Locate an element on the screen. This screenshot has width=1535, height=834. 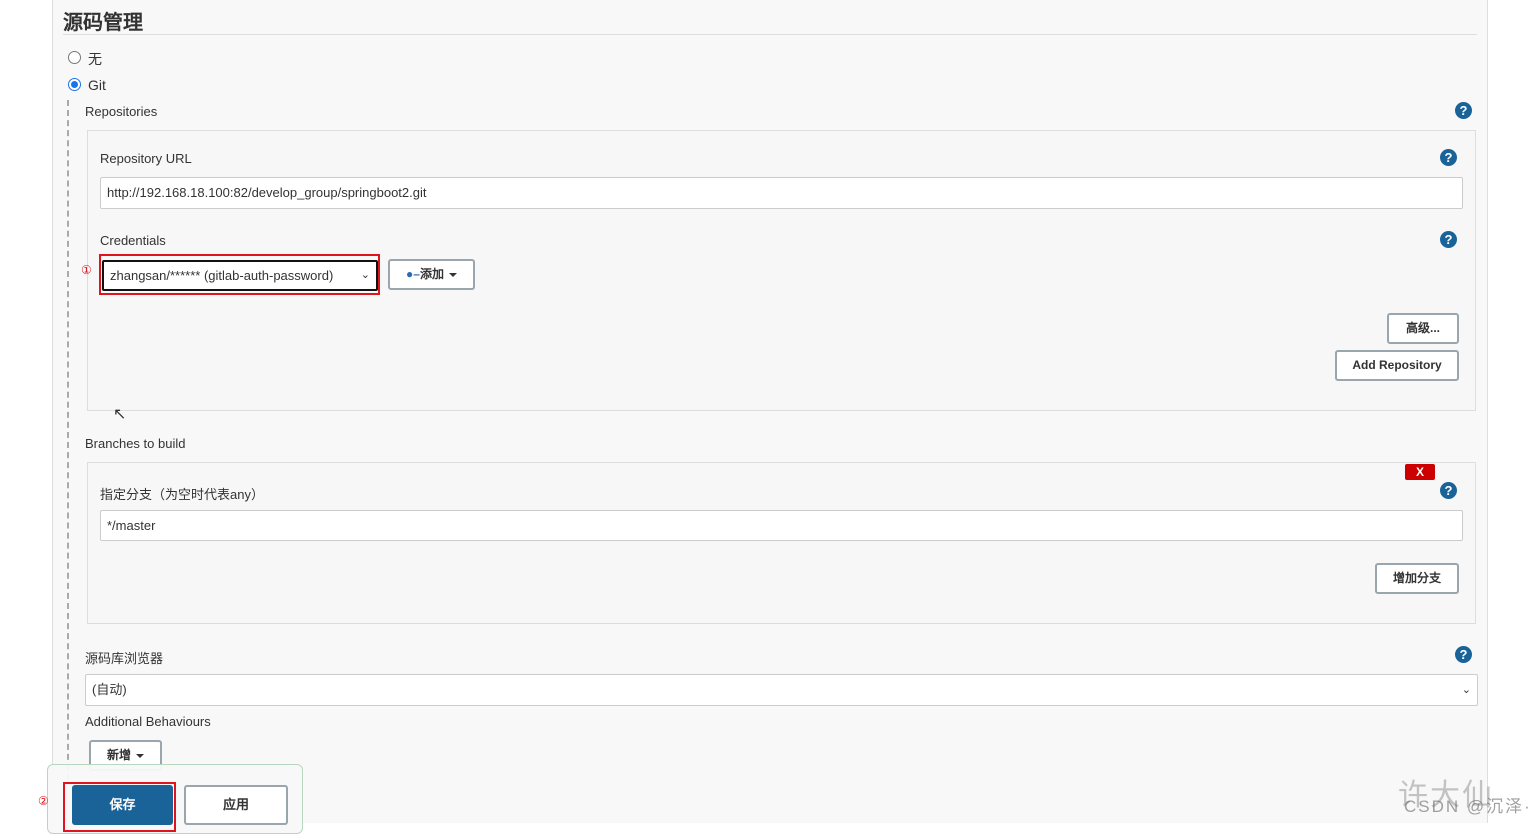
repository-browser-select: (自动) ⌄ is located at coordinates (781, 690).